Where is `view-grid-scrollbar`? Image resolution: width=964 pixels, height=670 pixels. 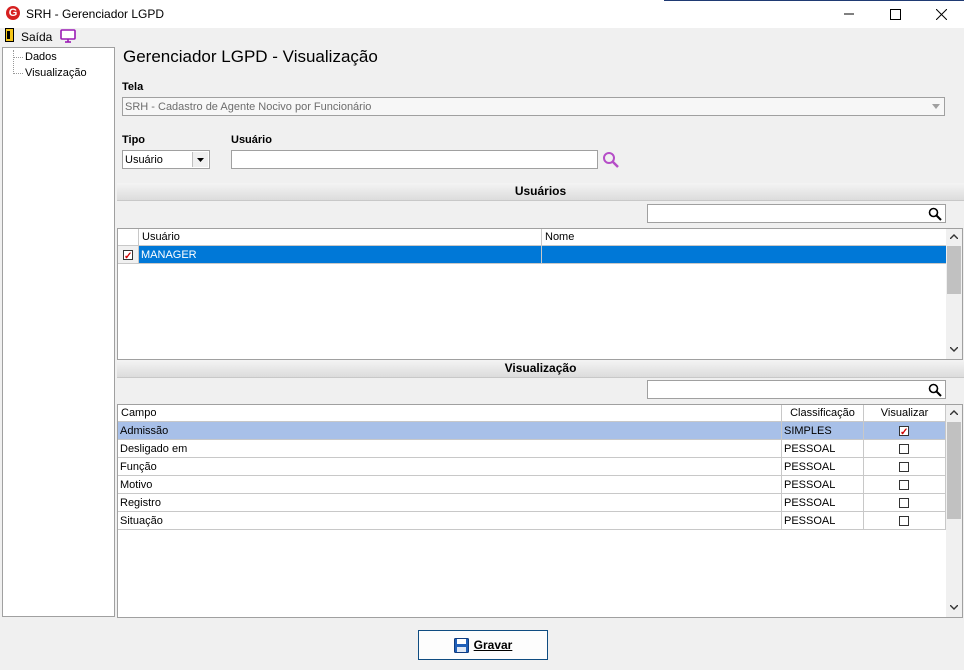
view-grid-scrollbar is located at coordinates (954, 511).